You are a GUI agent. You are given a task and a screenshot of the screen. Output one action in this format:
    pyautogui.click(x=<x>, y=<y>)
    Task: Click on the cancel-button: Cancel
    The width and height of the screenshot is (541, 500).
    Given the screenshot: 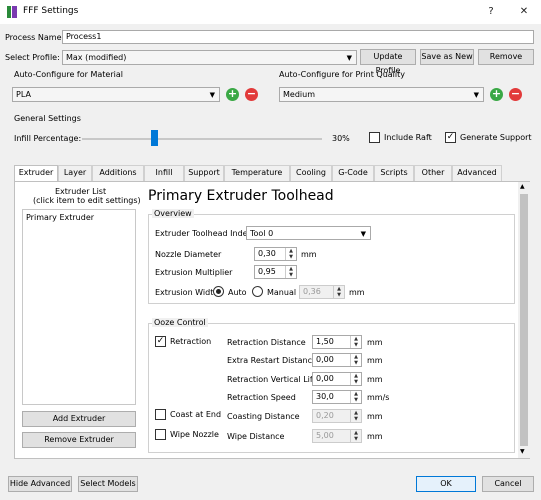 What is the action you would take?
    pyautogui.click(x=508, y=484)
    